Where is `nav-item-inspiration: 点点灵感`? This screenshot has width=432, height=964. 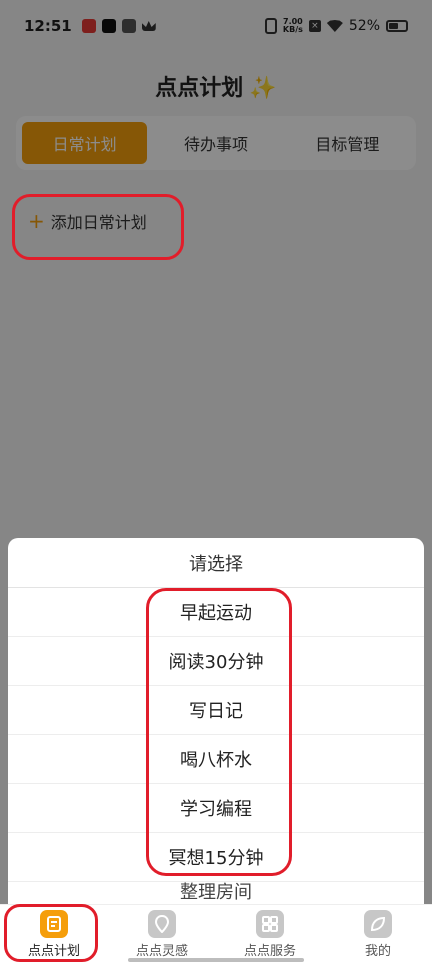 nav-item-inspiration: 点点灵感 is located at coordinates (162, 934).